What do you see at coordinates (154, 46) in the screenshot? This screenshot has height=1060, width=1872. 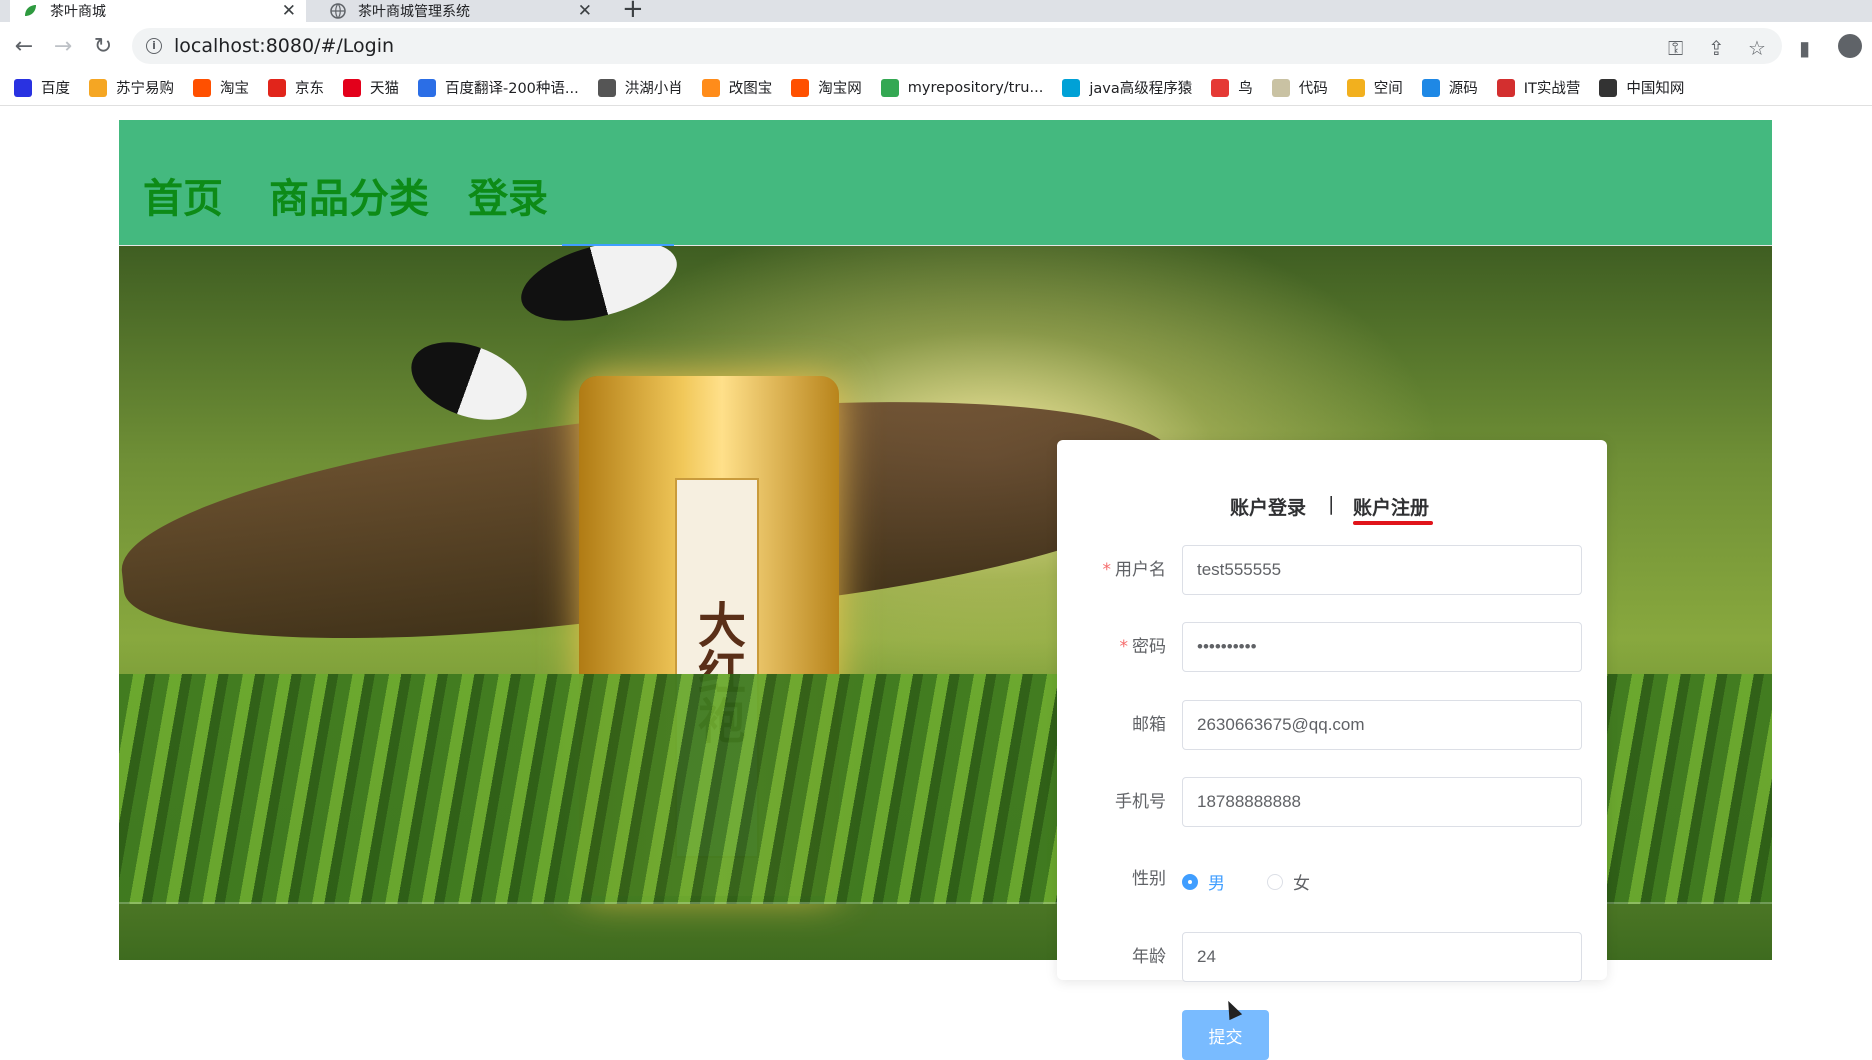 I see `info-icon: i` at bounding box center [154, 46].